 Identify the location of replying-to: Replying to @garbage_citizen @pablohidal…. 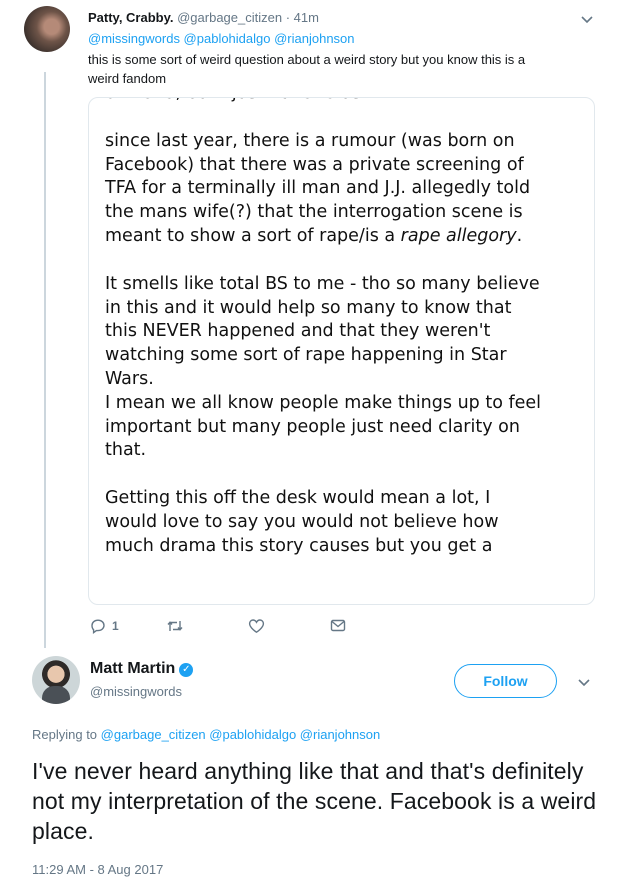
(206, 734).